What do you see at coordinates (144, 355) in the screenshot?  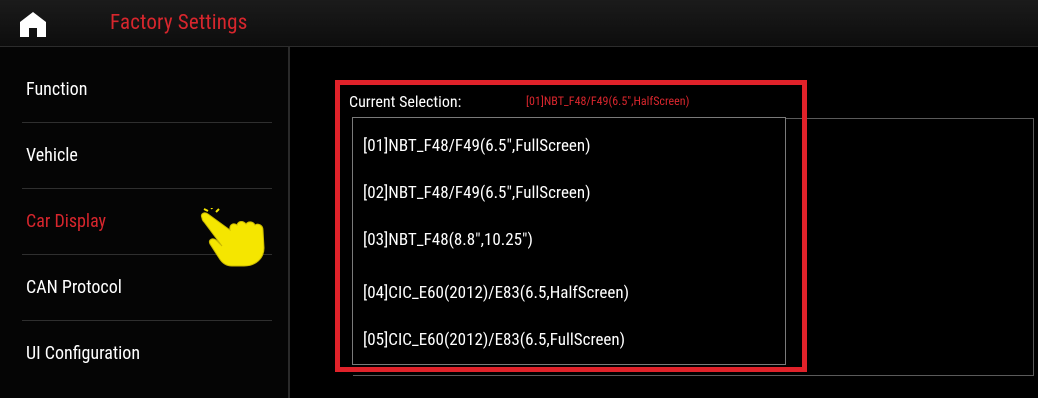 I see `sidebar-item-ui-configuration: UI Configuration` at bounding box center [144, 355].